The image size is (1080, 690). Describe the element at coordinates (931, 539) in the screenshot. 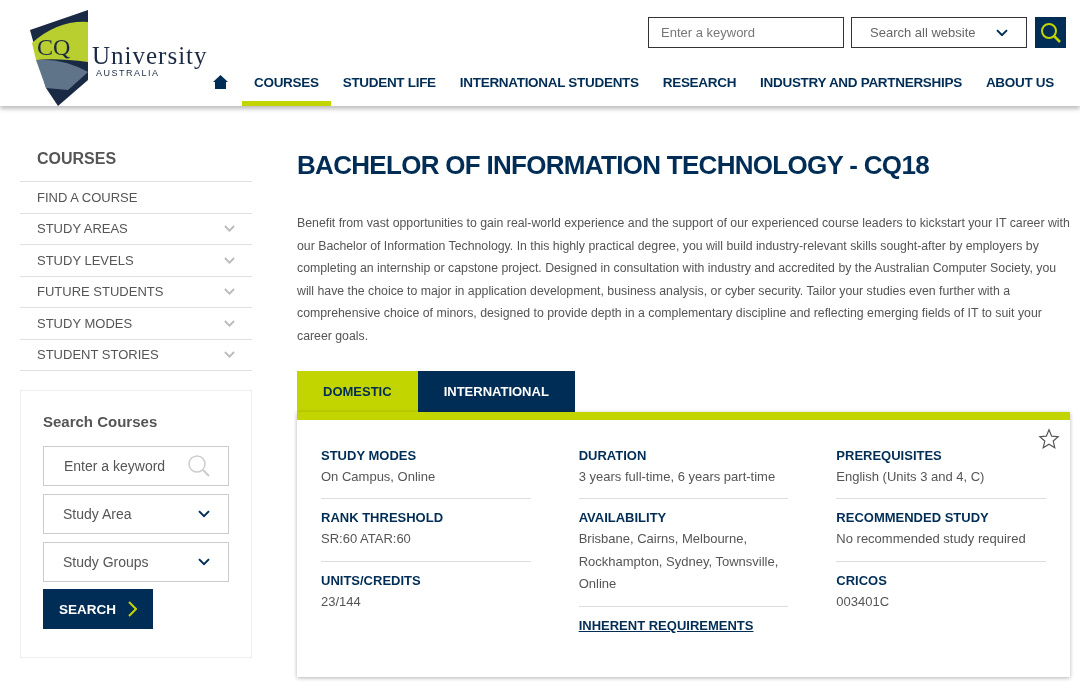

I see `field-value: No recommended study required` at that location.